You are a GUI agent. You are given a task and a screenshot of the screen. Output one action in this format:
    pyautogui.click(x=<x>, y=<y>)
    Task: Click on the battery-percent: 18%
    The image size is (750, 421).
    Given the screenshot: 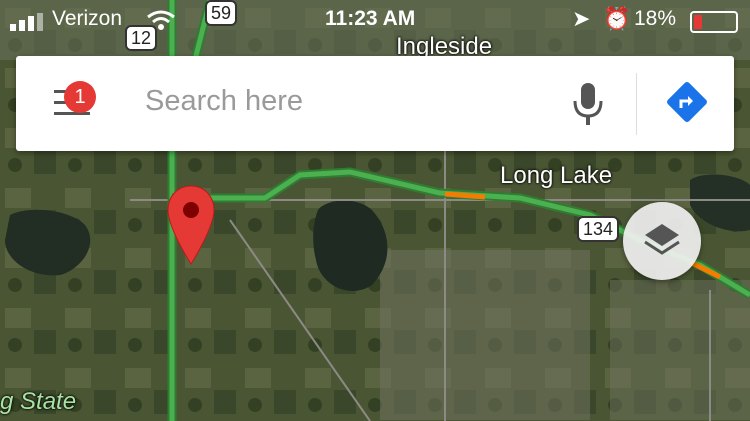 What is the action you would take?
    pyautogui.click(x=655, y=18)
    